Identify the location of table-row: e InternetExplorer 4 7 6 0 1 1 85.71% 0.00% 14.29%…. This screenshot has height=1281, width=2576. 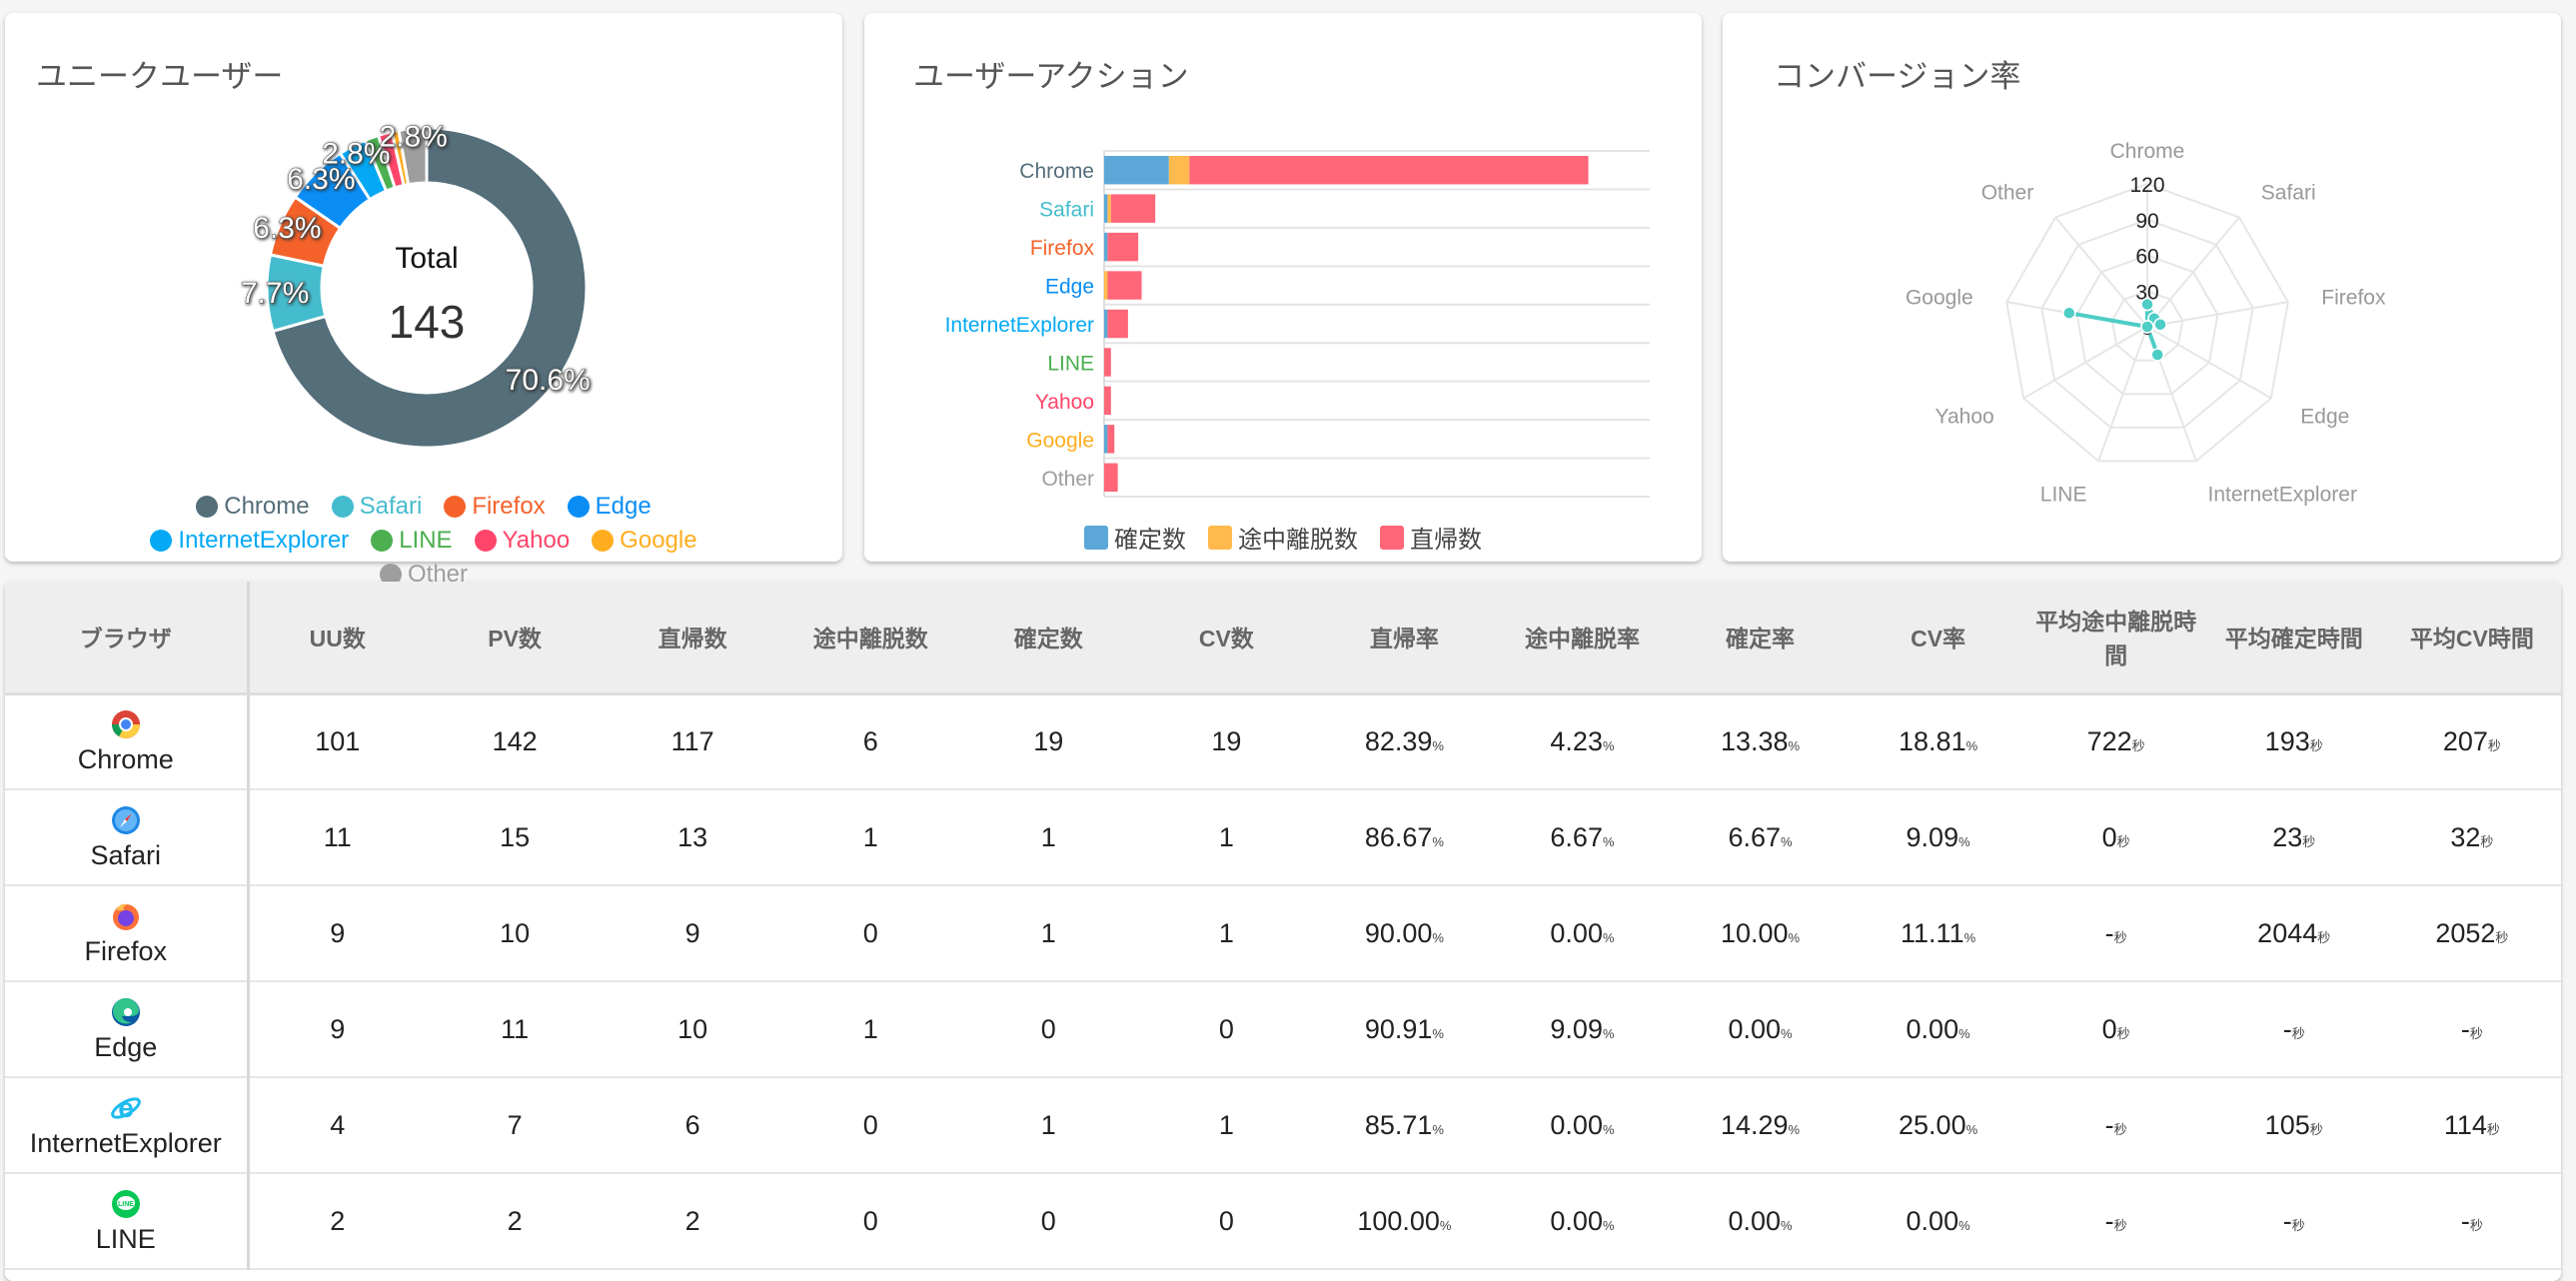
(1283, 1125).